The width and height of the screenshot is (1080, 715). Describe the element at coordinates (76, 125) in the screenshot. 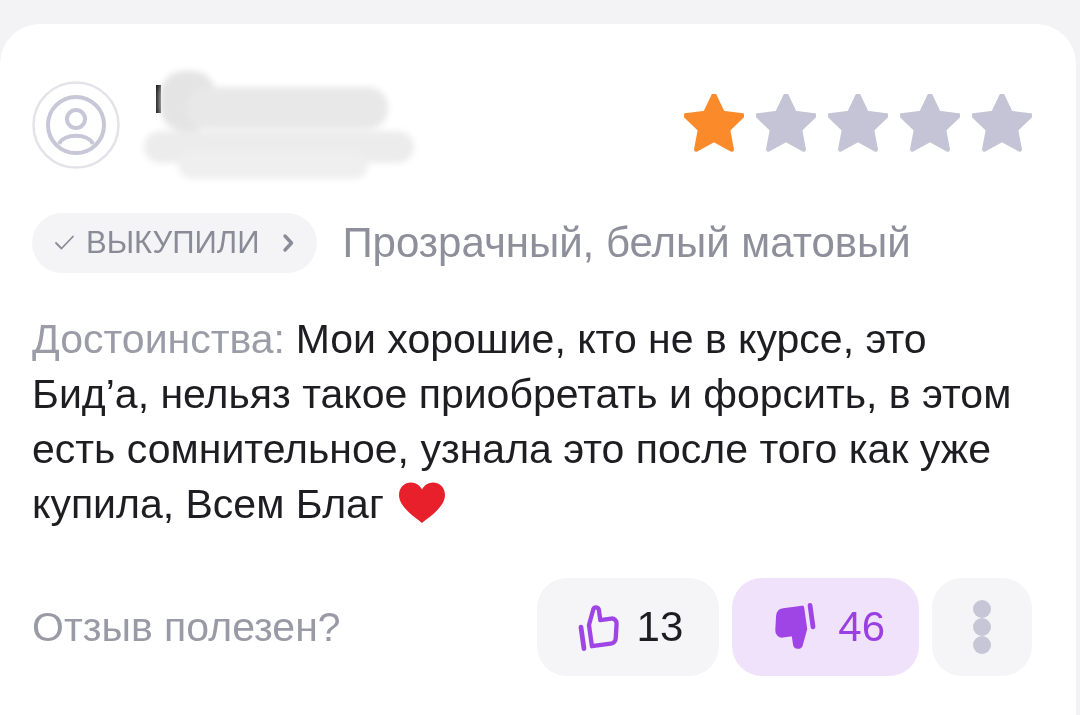

I see `avatar-icon` at that location.